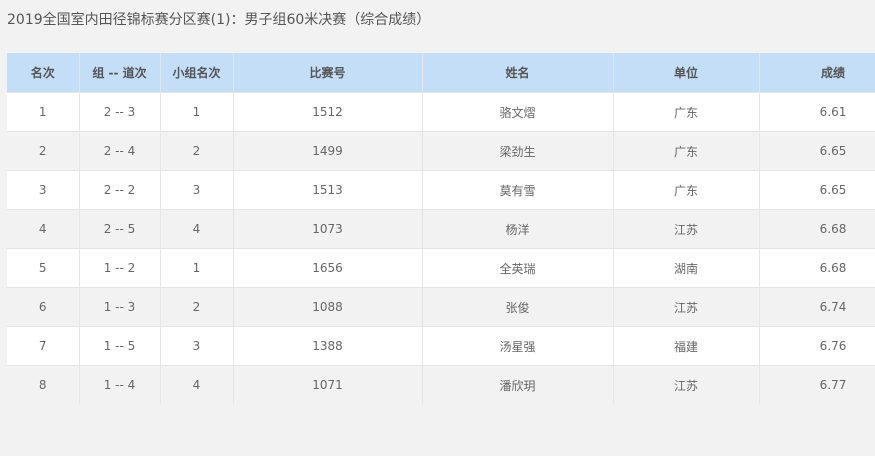  What do you see at coordinates (43, 73) in the screenshot?
I see `header-rank: 名次` at bounding box center [43, 73].